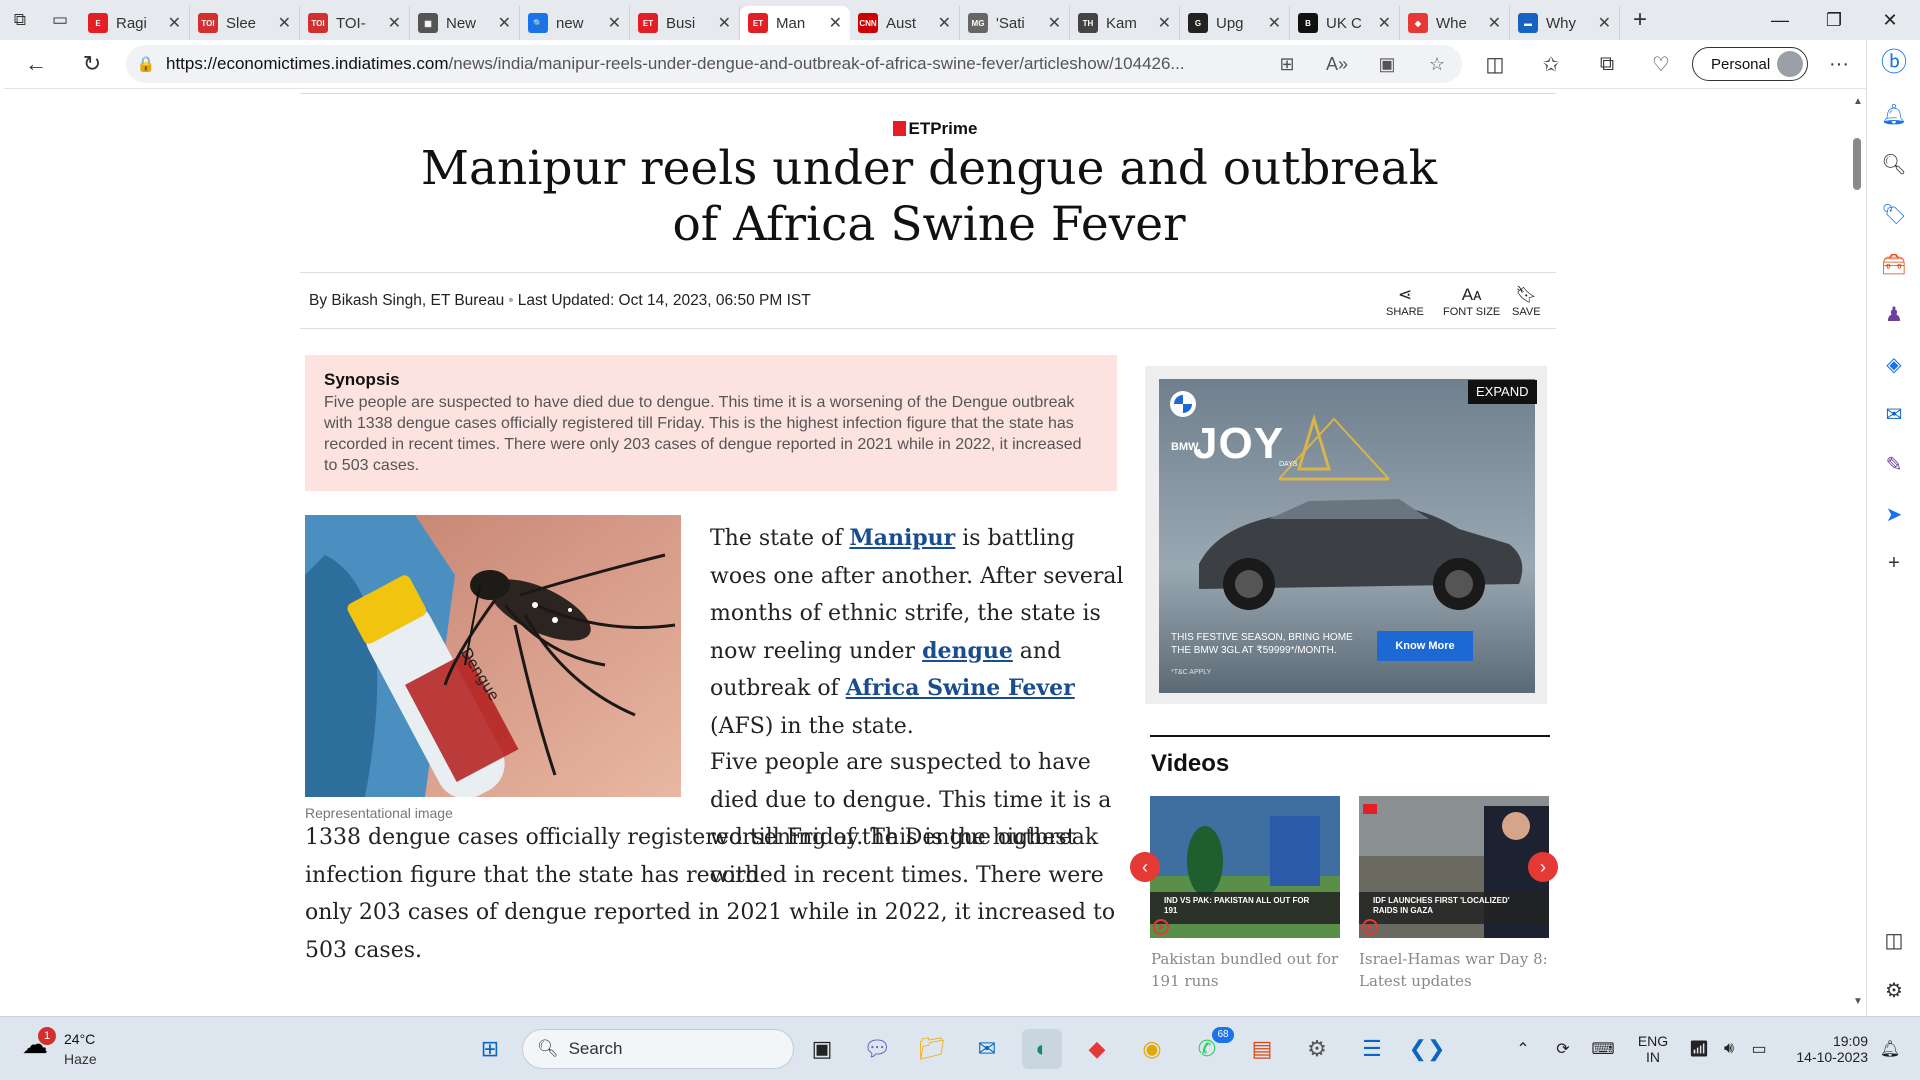 The height and width of the screenshot is (1080, 1920). I want to click on wifi-icon: 📶︎, so click(1699, 1048).